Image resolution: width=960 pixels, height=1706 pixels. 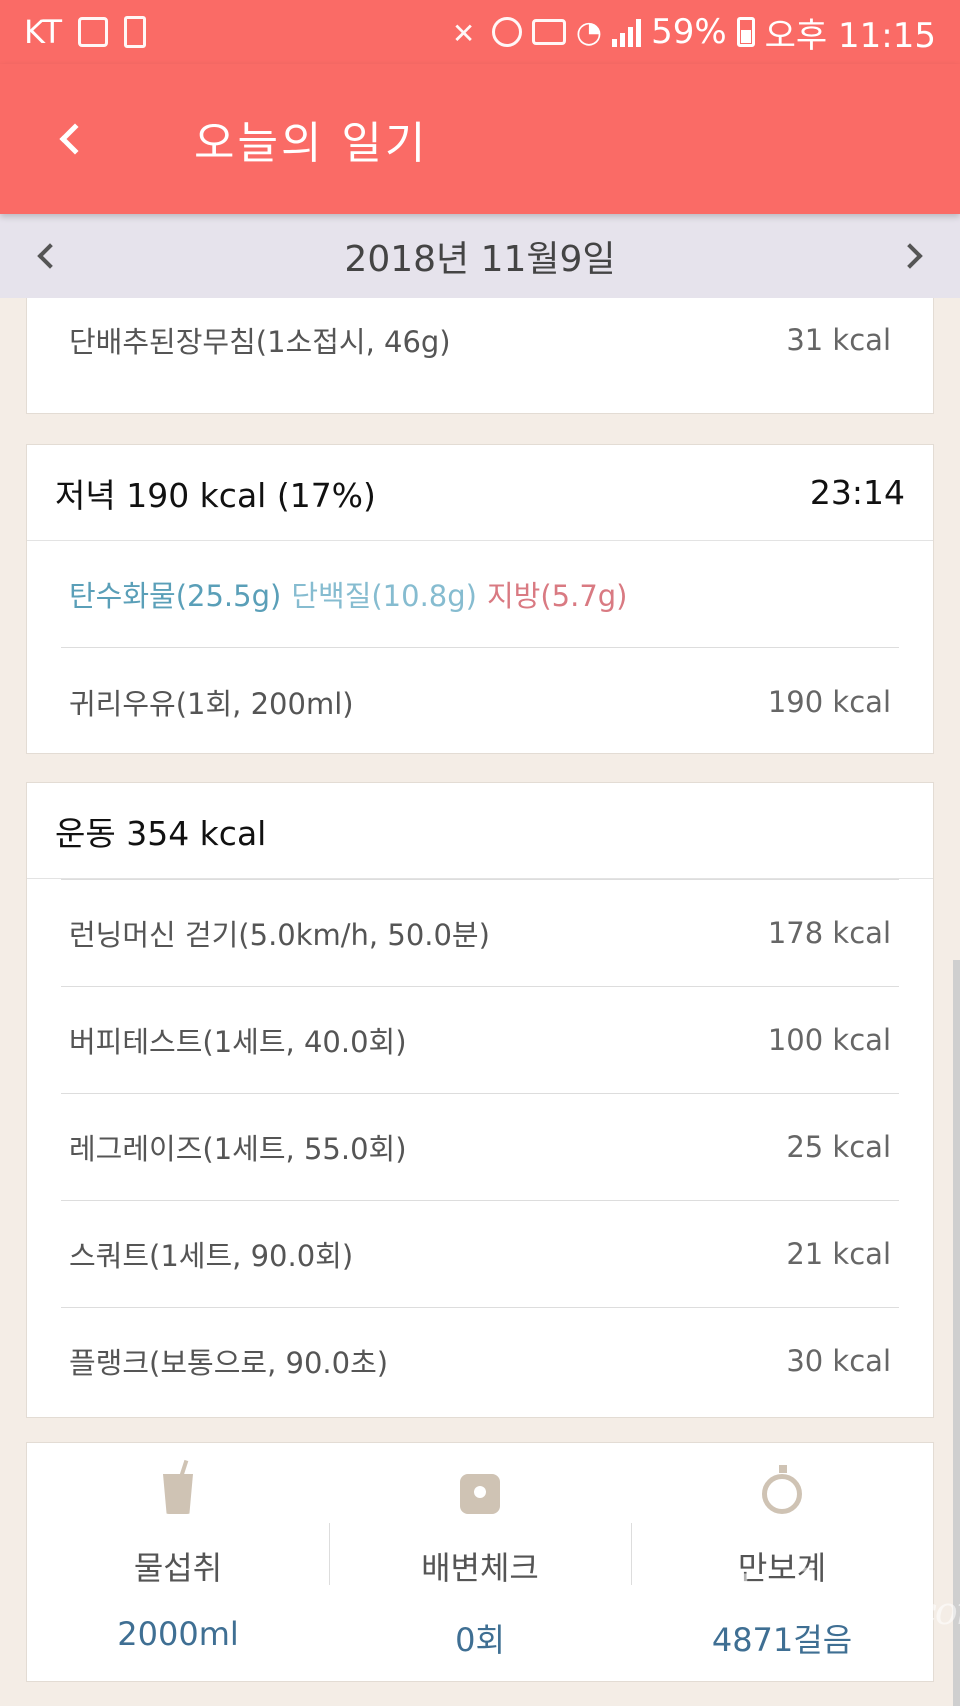 What do you see at coordinates (215, 495) in the screenshot?
I see `dinner-summary: 저녁 190 kcal (17%)` at bounding box center [215, 495].